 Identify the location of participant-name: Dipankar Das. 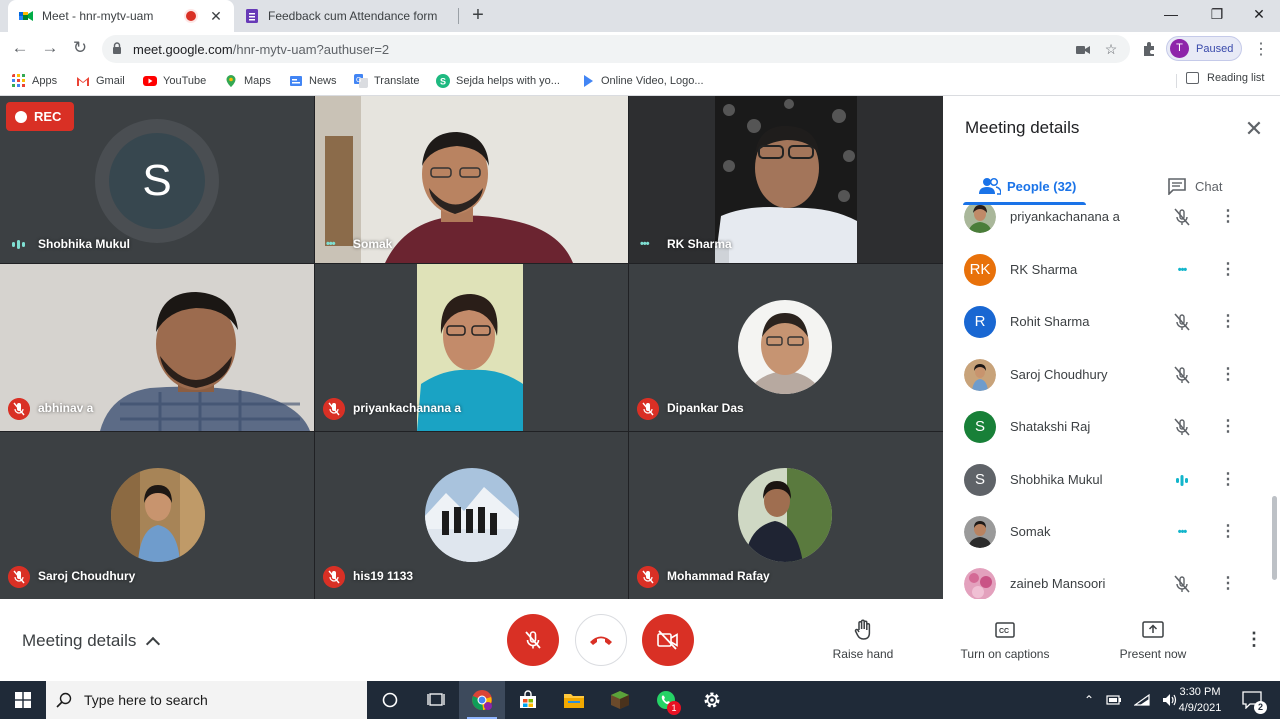
(705, 408).